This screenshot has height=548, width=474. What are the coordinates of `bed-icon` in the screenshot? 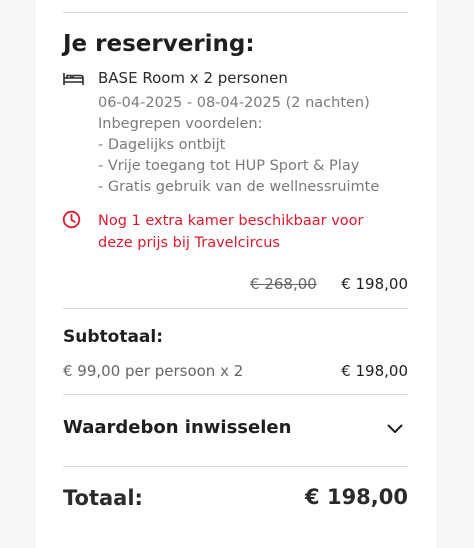 It's located at (73, 79).